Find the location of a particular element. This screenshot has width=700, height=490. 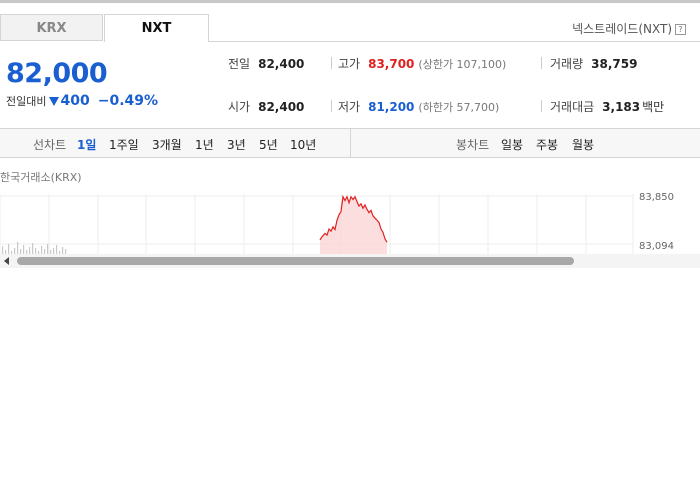

line-chart-label: 선차트 is located at coordinates (50, 145).